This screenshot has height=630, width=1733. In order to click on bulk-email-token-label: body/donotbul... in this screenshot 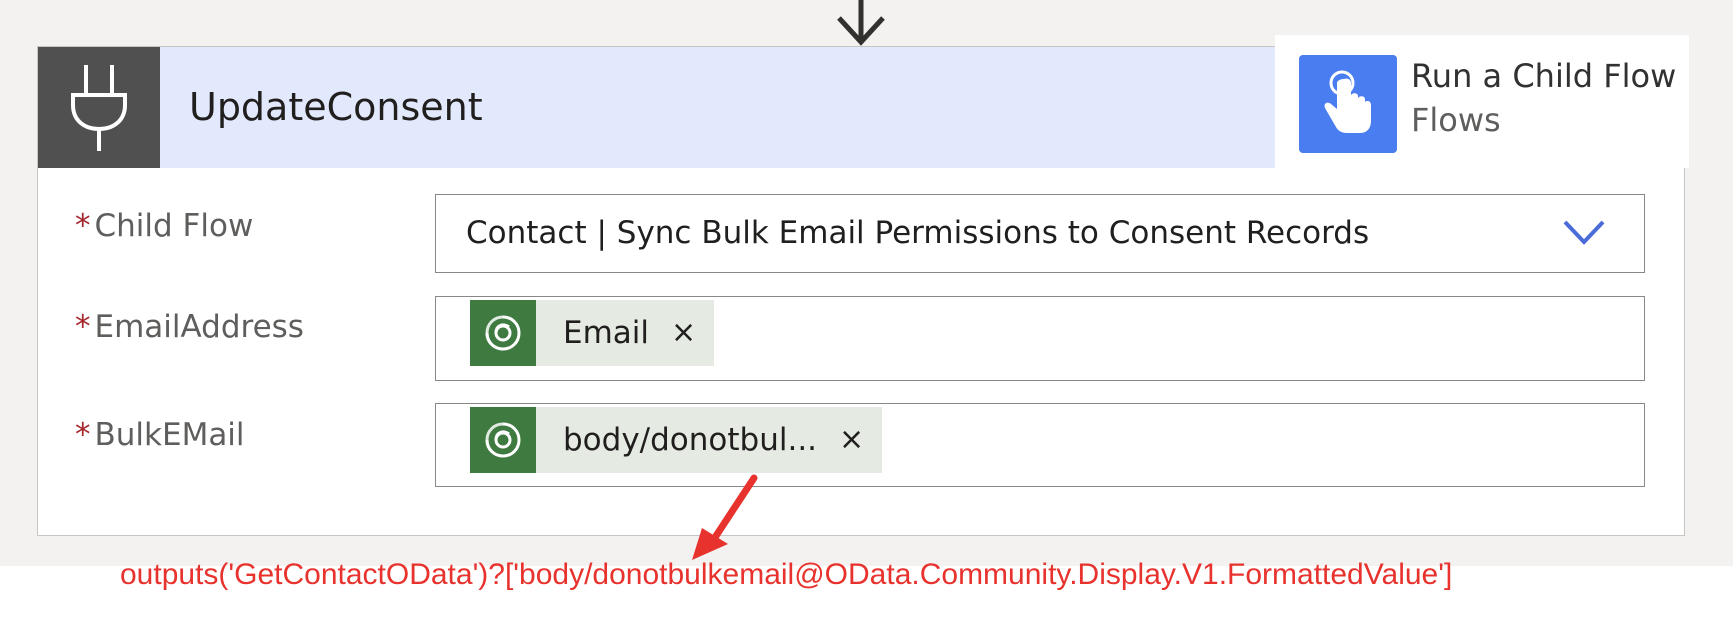, I will do `click(690, 440)`.